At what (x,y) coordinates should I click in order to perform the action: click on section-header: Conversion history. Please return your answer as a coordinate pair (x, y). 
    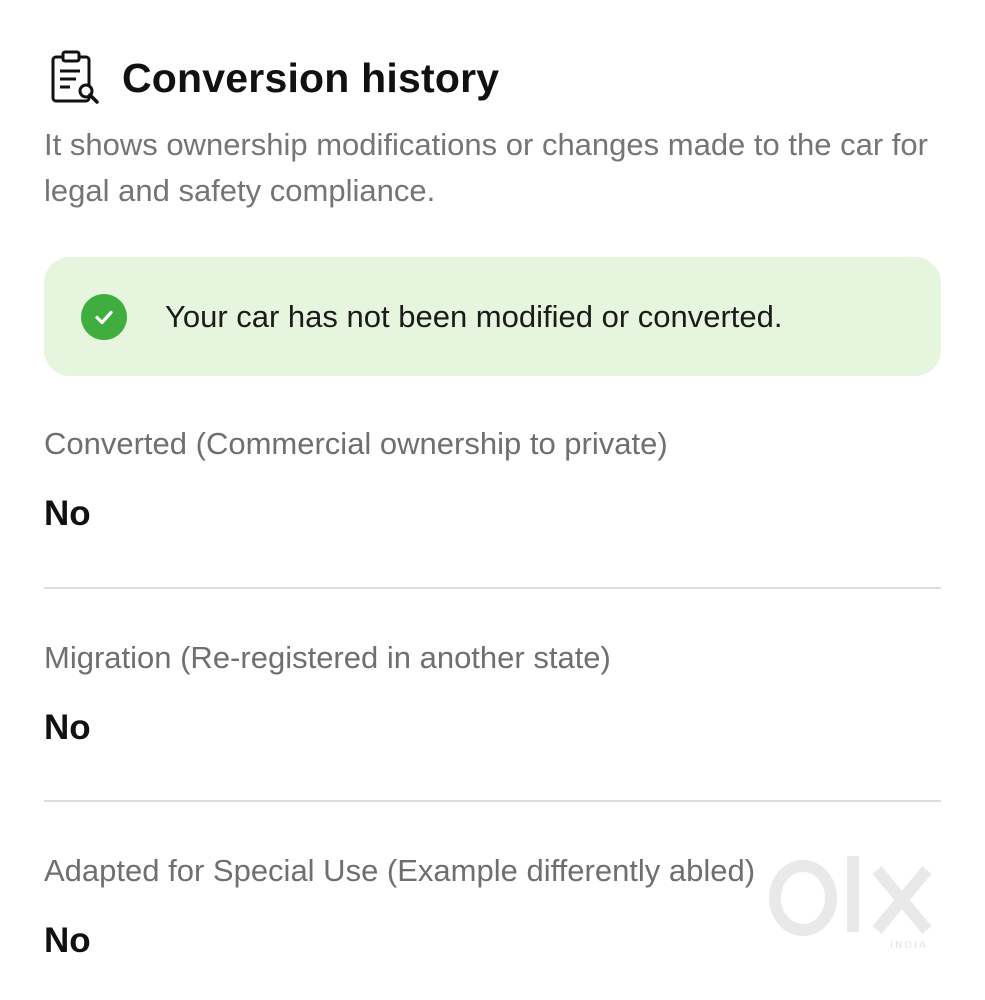
    Looking at the image, I should click on (273, 78).